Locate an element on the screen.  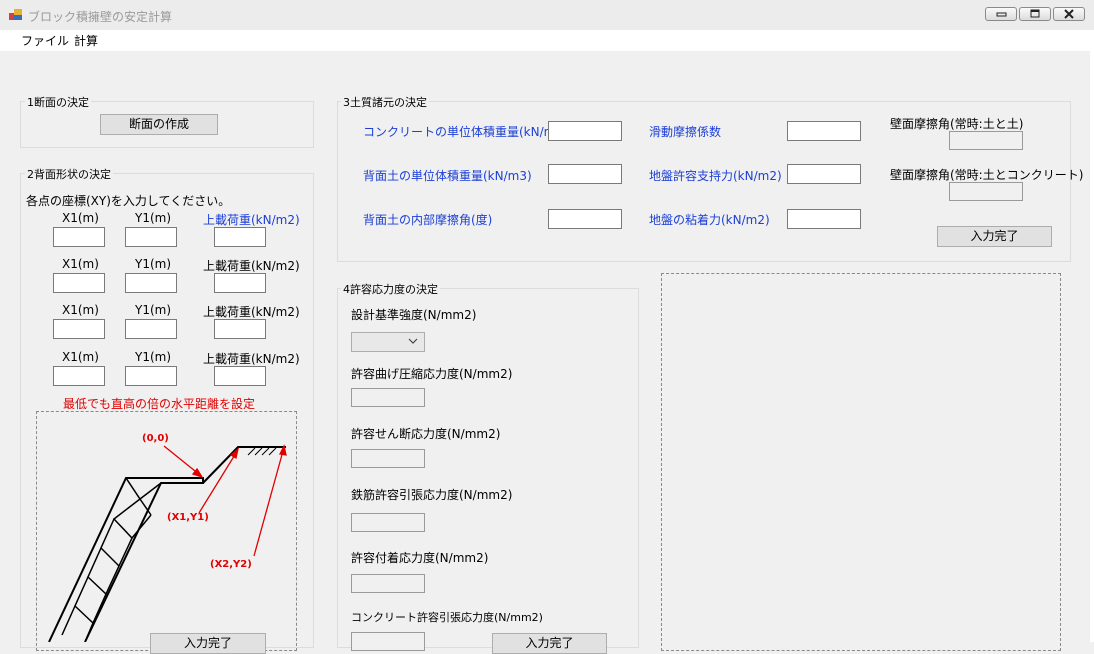
wall-friction-soil-label: 壁面摩擦角(常時:土と土) is located at coordinates (957, 124).